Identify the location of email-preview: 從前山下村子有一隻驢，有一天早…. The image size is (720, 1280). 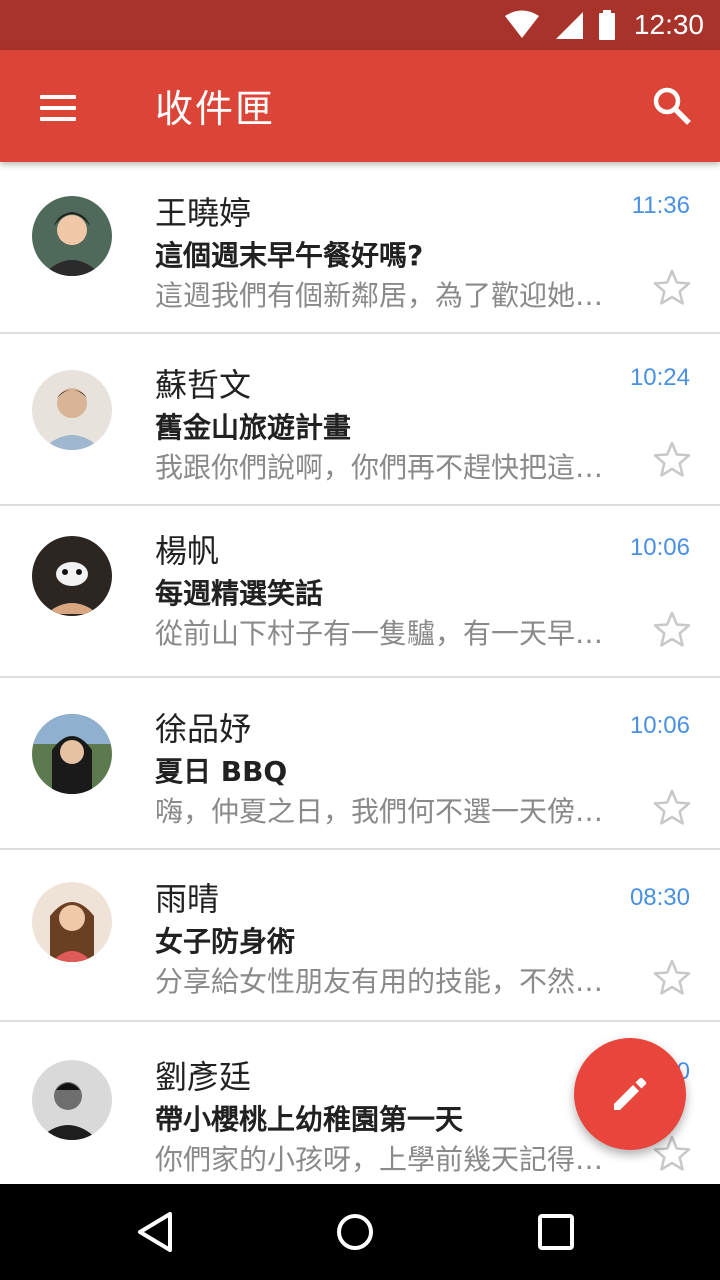
(379, 633).